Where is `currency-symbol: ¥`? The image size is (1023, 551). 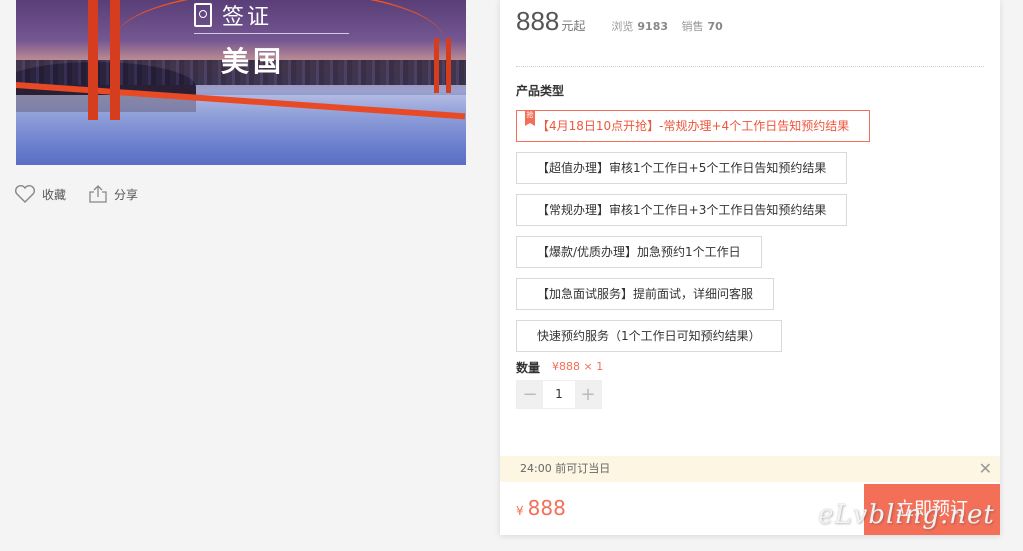 currency-symbol: ¥ is located at coordinates (520, 511).